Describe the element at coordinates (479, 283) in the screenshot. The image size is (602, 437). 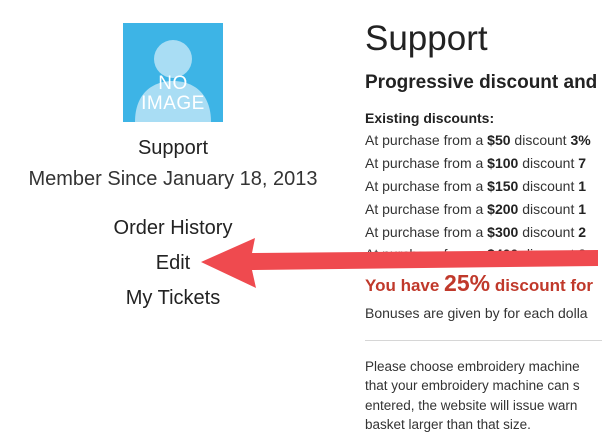
I see `current-discount-banner: You have 25% discount for` at that location.